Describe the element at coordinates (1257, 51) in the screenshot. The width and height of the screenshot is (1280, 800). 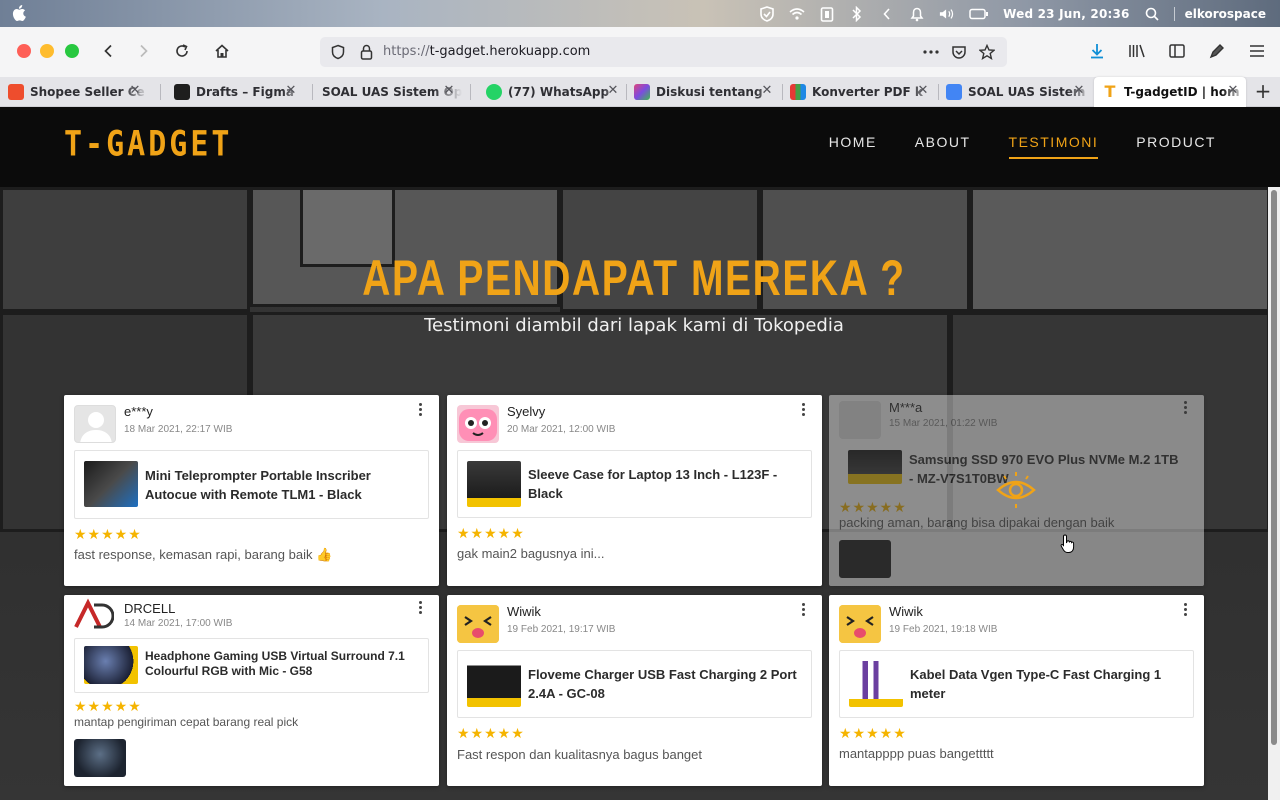
I see `menu-button` at that location.